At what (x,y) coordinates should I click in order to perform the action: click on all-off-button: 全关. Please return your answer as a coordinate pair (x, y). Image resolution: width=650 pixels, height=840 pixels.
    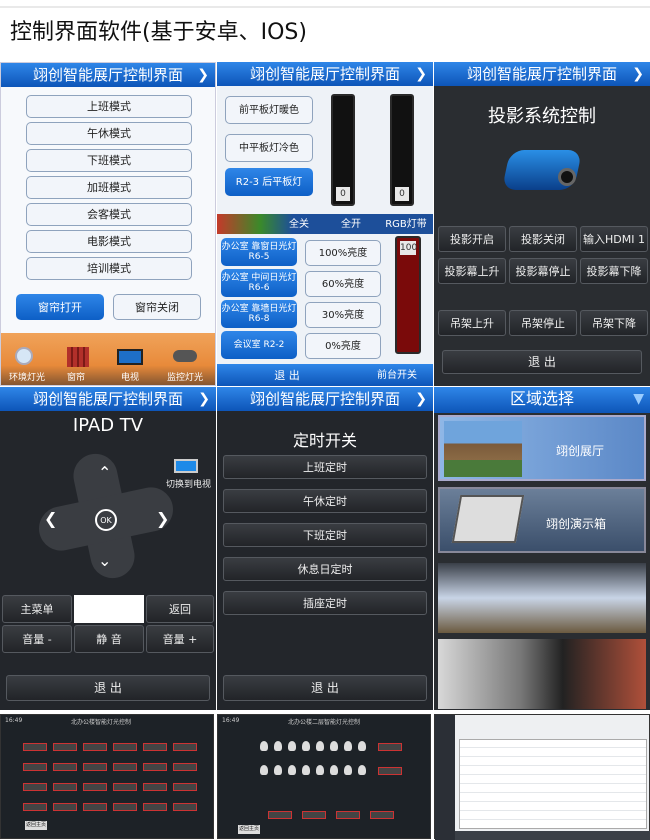
    Looking at the image, I should click on (299, 224).